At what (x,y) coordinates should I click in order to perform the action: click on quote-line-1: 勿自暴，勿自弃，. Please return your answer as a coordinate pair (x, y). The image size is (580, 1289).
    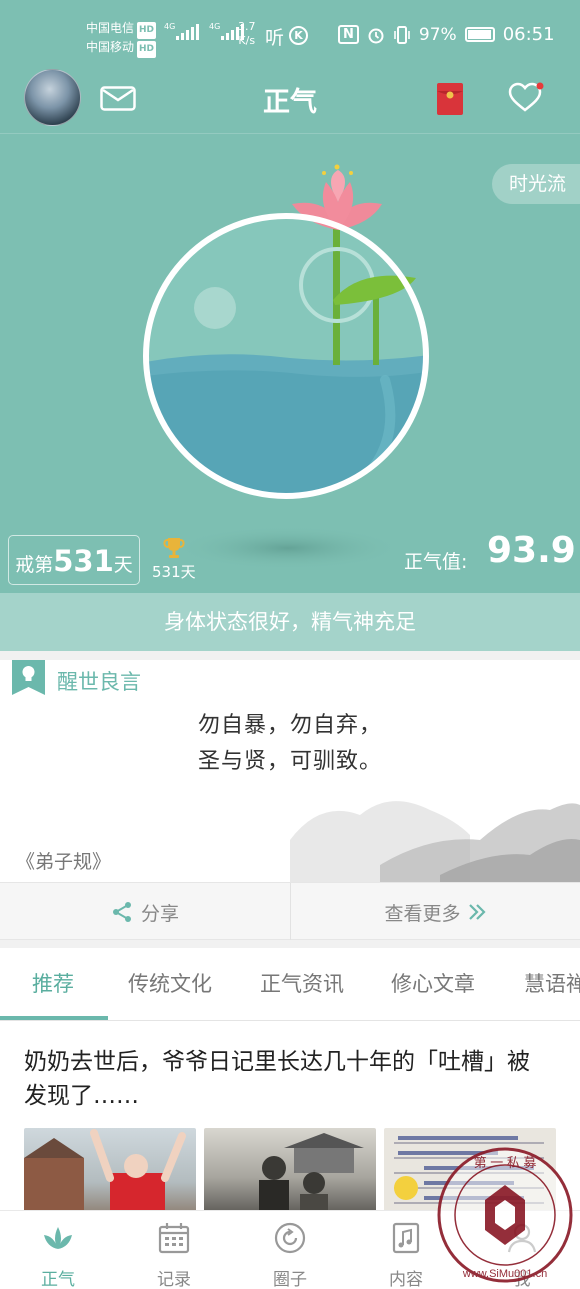
    Looking at the image, I should click on (289, 725).